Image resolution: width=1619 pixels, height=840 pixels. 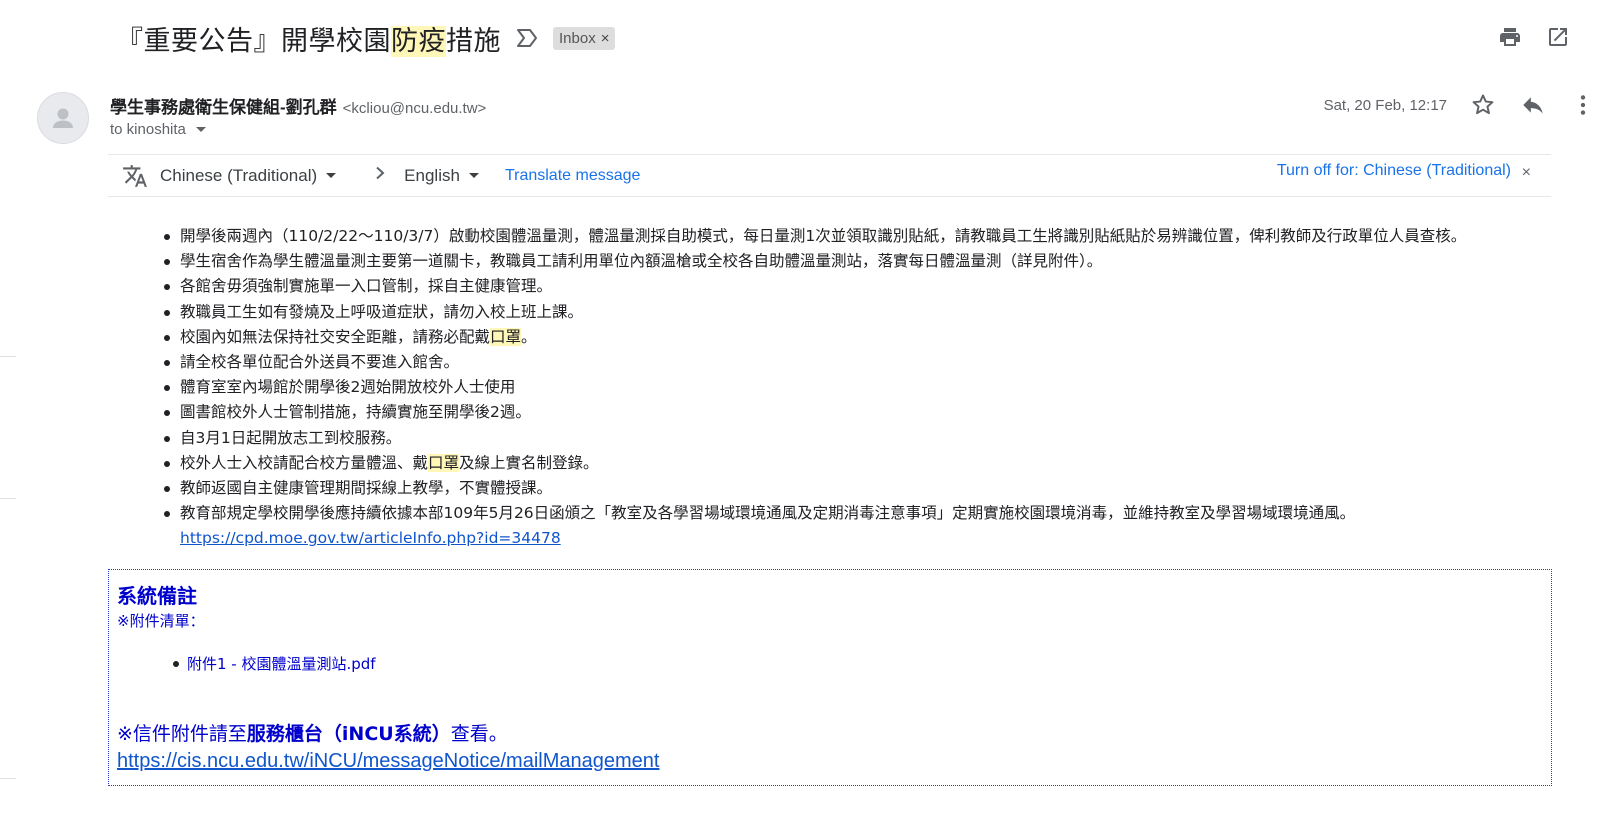 What do you see at coordinates (148, 129) in the screenshot?
I see `recipient-text: to kinoshita` at bounding box center [148, 129].